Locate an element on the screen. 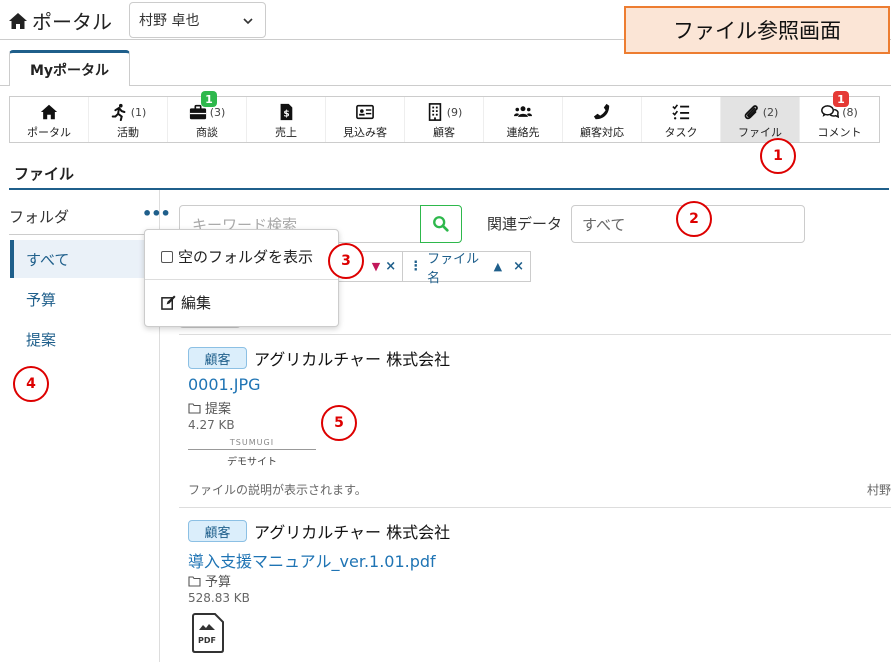 The image size is (891, 662). nav-item-tasks: タスク is located at coordinates (681, 119).